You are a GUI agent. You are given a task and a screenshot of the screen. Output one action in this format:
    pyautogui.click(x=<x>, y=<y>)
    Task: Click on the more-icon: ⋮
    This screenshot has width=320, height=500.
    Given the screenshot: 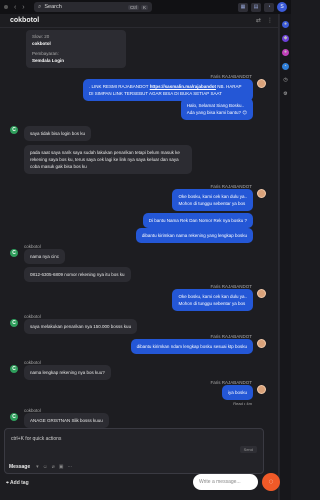 What is the action you would take?
    pyautogui.click(x=270, y=20)
    